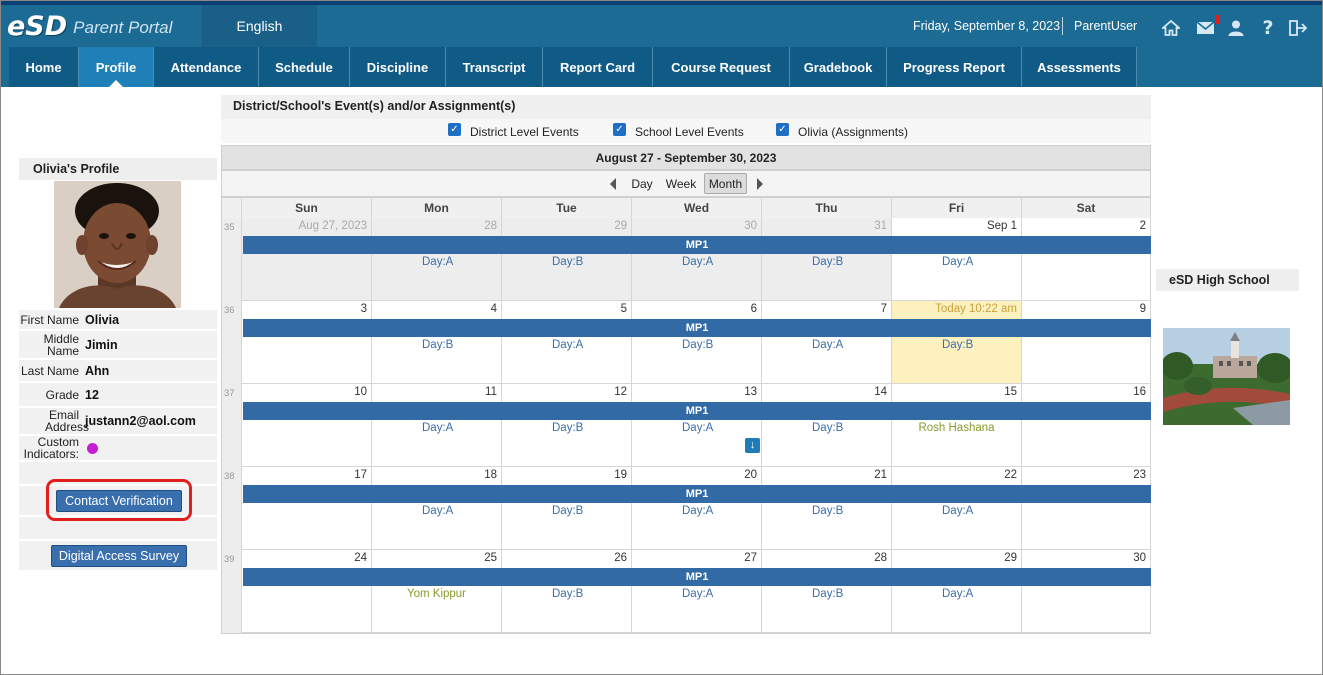 The width and height of the screenshot is (1323, 675). What do you see at coordinates (1086, 425) in the screenshot?
I see `calendar-day-cell: 16` at bounding box center [1086, 425].